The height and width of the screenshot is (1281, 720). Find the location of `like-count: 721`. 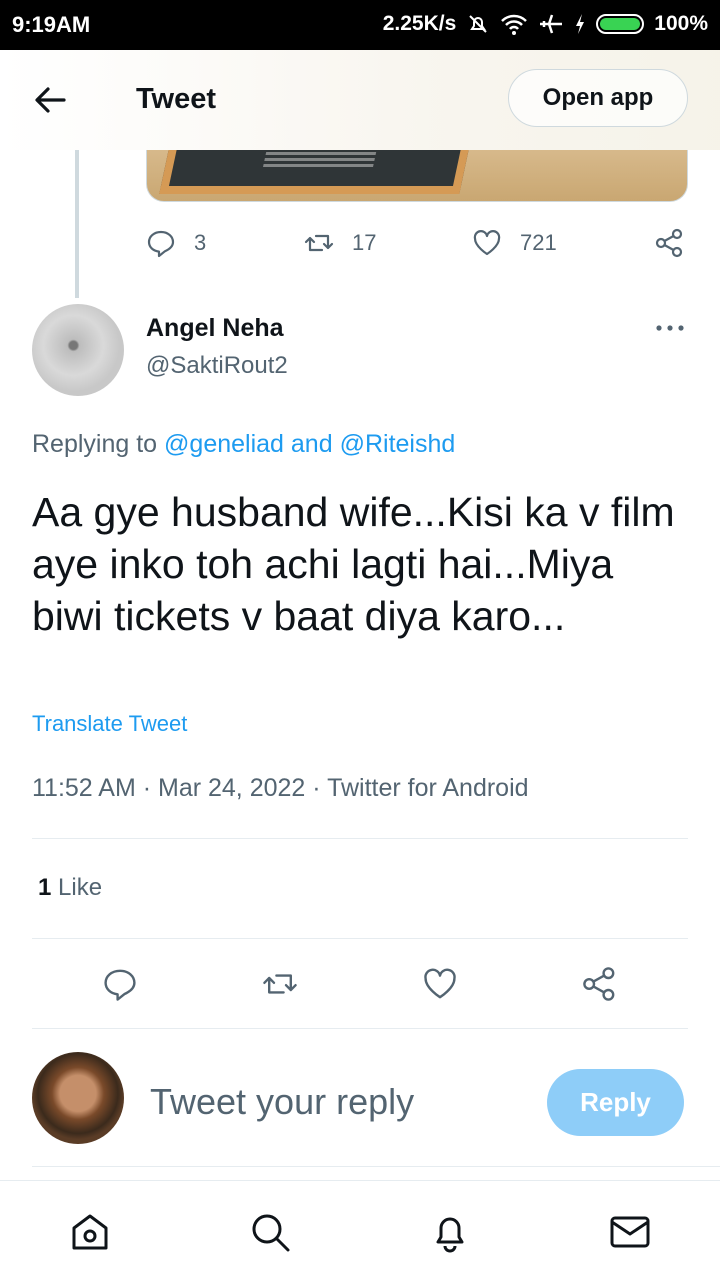

like-count: 721 is located at coordinates (538, 242).